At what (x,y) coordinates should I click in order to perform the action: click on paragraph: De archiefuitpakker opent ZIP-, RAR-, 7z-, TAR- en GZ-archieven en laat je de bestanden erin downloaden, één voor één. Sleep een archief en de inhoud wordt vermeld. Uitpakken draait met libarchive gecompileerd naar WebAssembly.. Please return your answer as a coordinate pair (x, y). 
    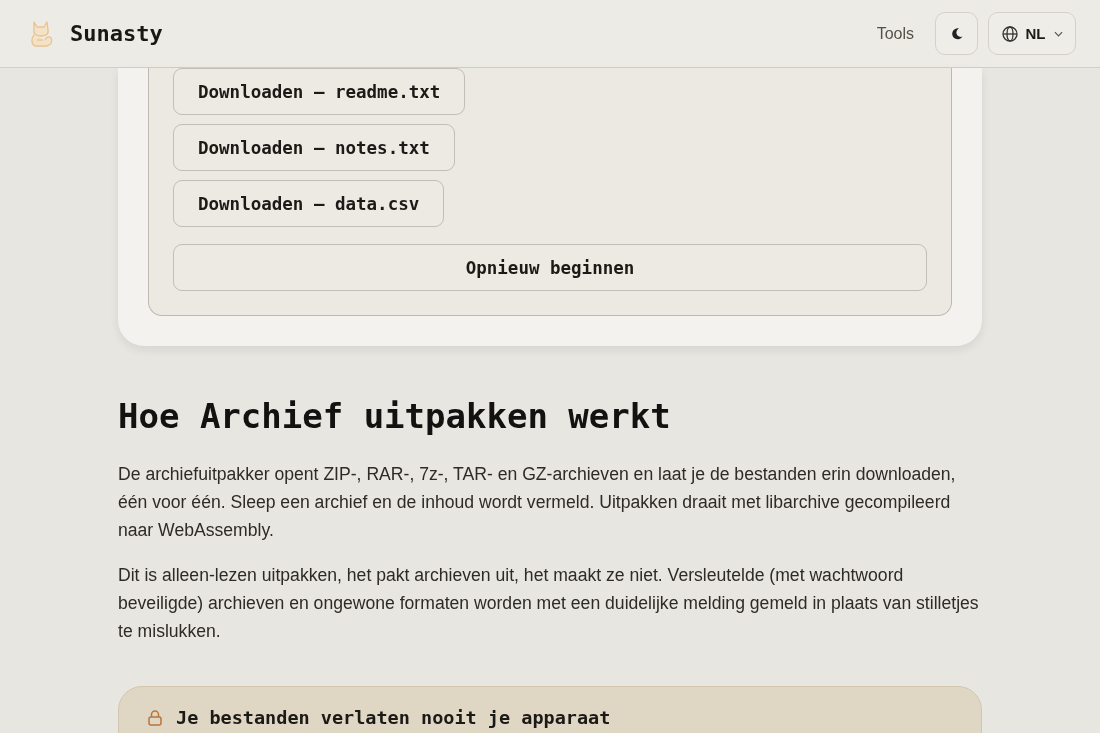
    Looking at the image, I should click on (537, 502).